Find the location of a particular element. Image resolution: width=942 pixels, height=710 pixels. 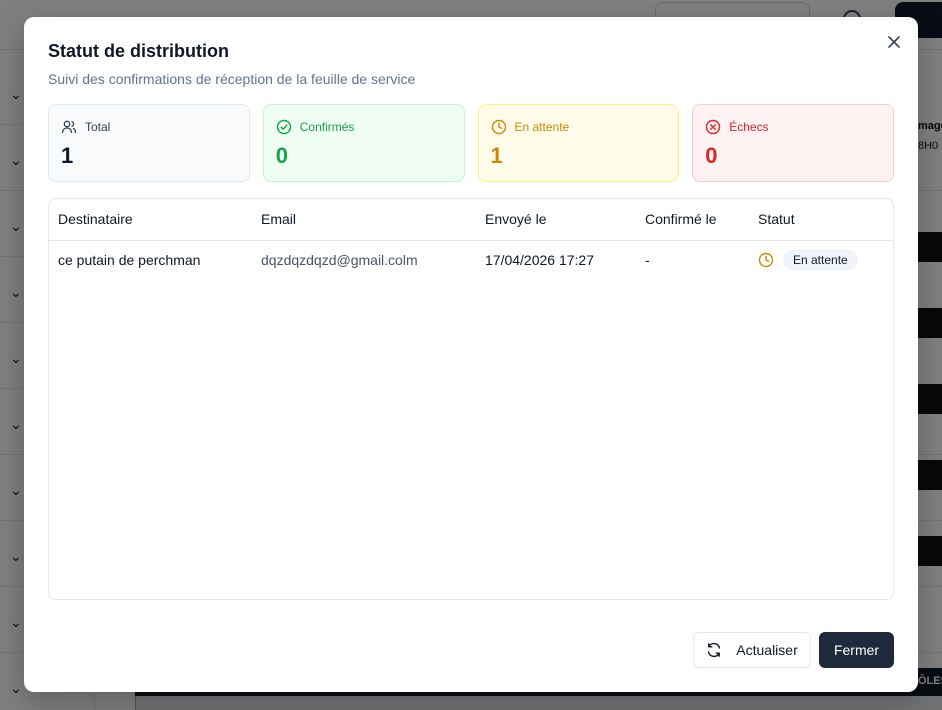

column-header-status: Statut is located at coordinates (821, 220).